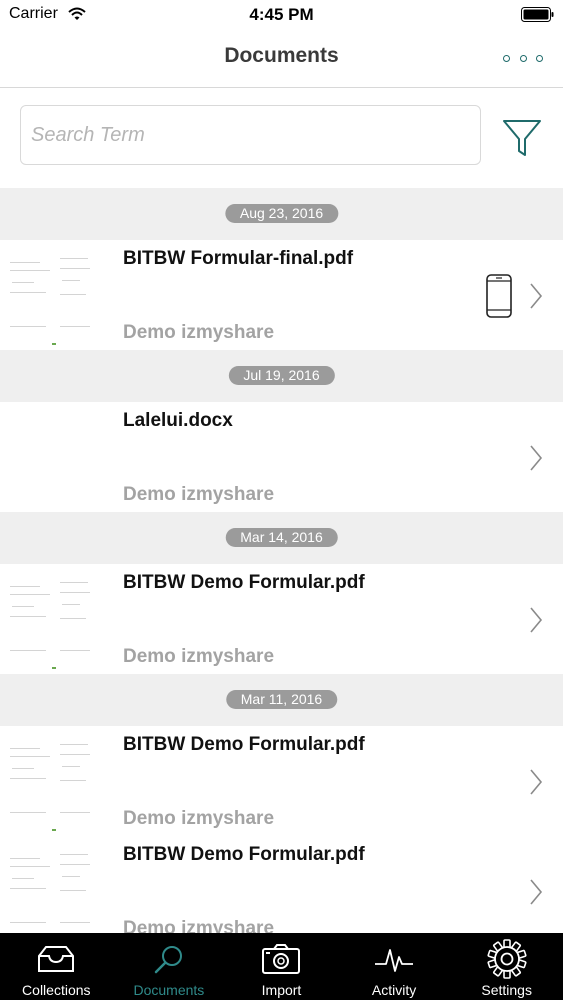 The image size is (563, 1000). I want to click on document-row: Lalelui.docx Demo izmyshare, so click(281, 457).